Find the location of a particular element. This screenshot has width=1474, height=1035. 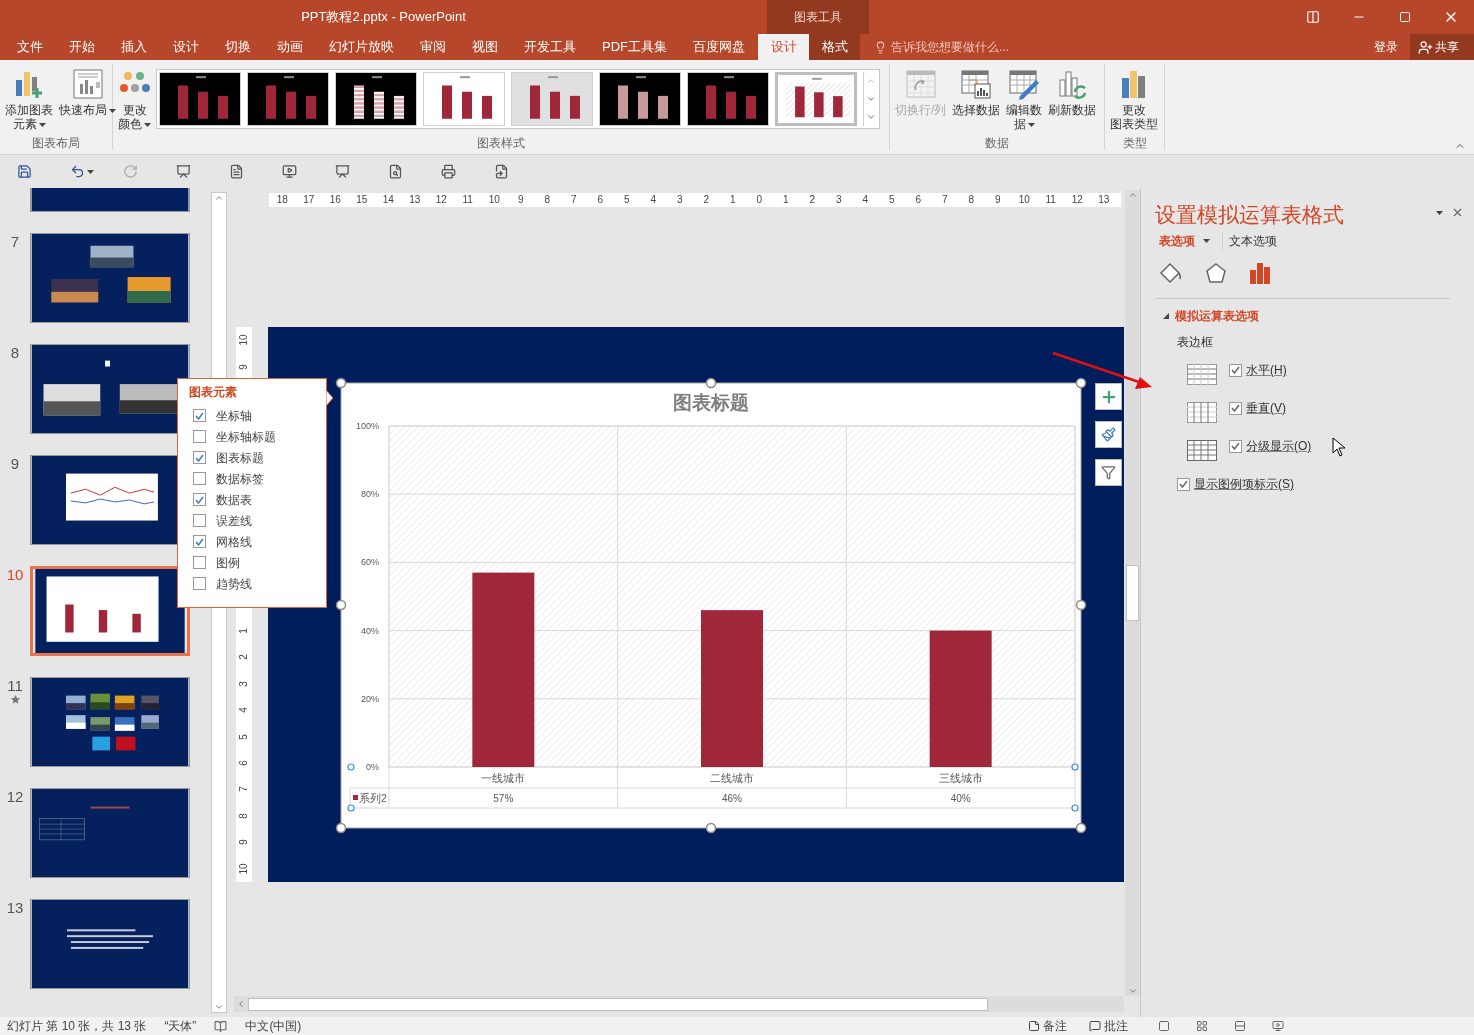

slide-number: 8 is located at coordinates (15, 353).